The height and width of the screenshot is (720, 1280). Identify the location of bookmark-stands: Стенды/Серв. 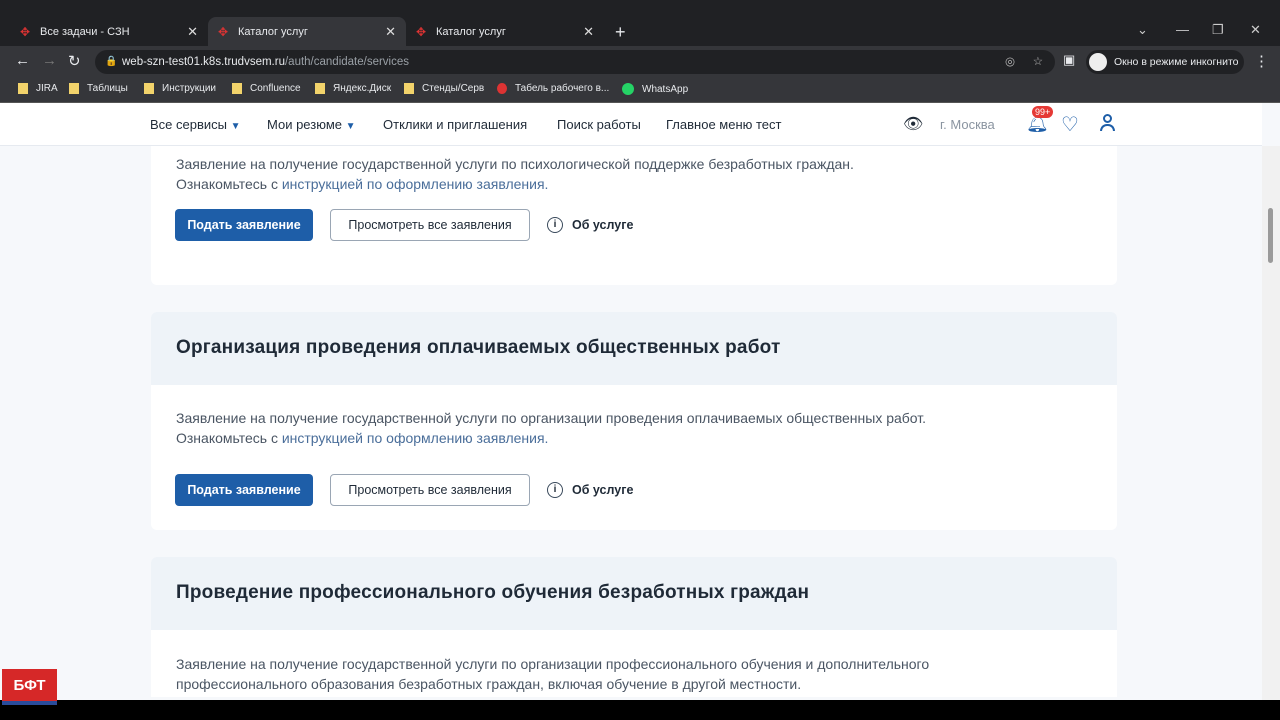
(444, 88).